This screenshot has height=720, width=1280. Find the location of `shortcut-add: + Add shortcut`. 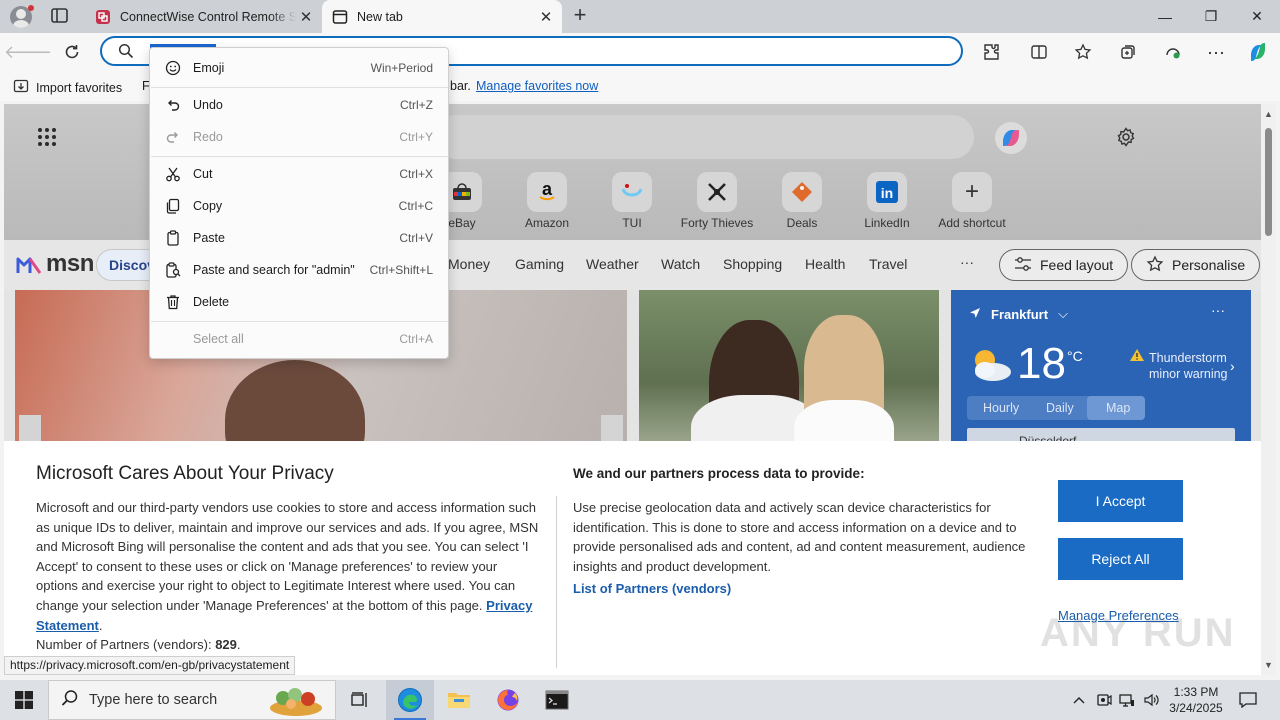

shortcut-add: + Add shortcut is located at coordinates (972, 201).